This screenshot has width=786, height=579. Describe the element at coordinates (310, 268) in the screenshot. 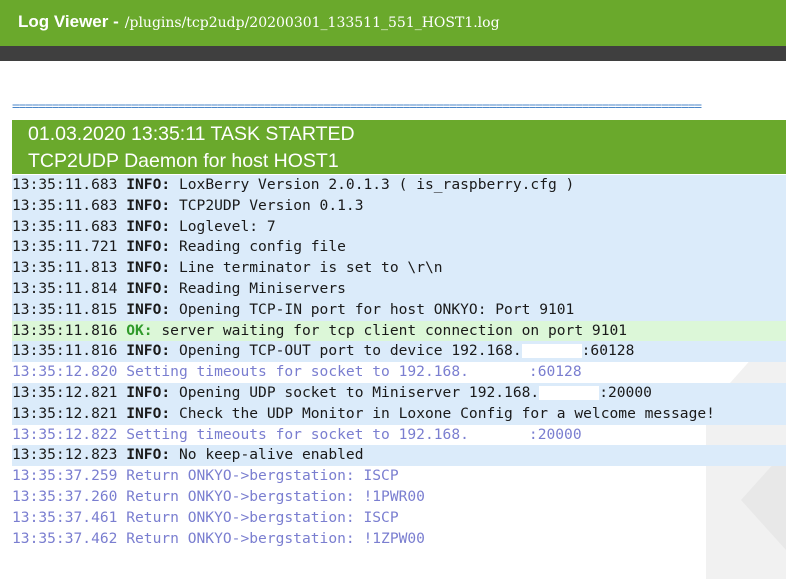

I see `log-message: Line terminator is set to \r\n` at that location.